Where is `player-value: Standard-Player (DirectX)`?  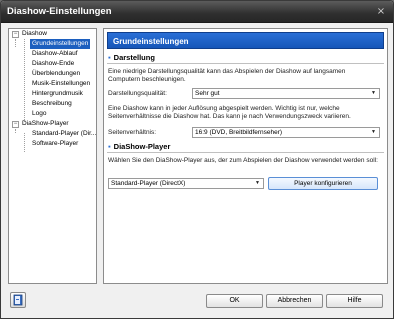 player-value: Standard-Player (DirectX) is located at coordinates (148, 183).